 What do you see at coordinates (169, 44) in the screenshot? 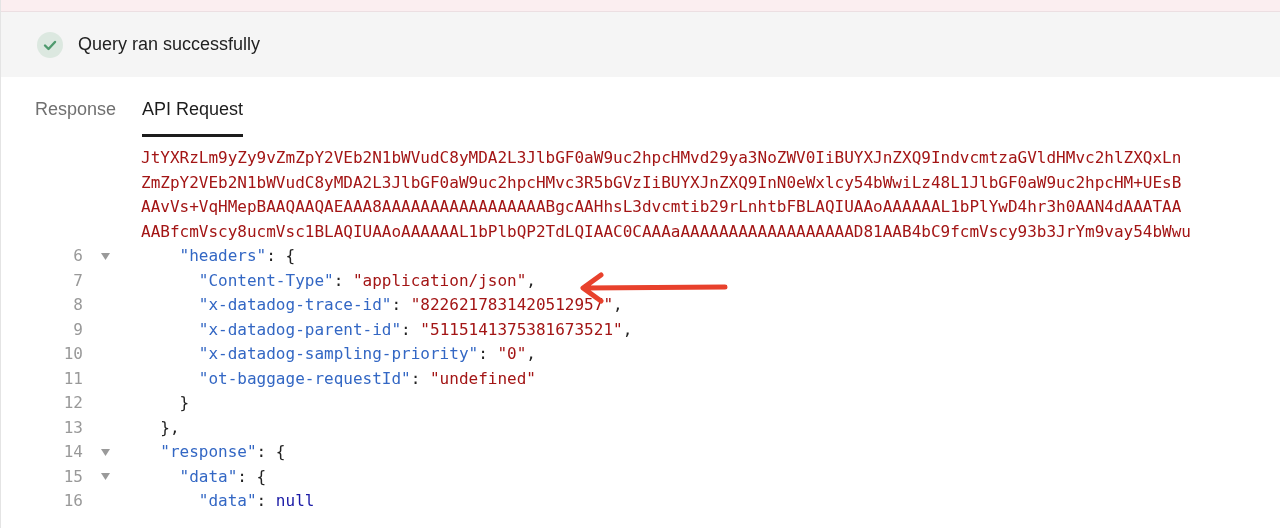
I see `status-message: Query ran successfully` at bounding box center [169, 44].